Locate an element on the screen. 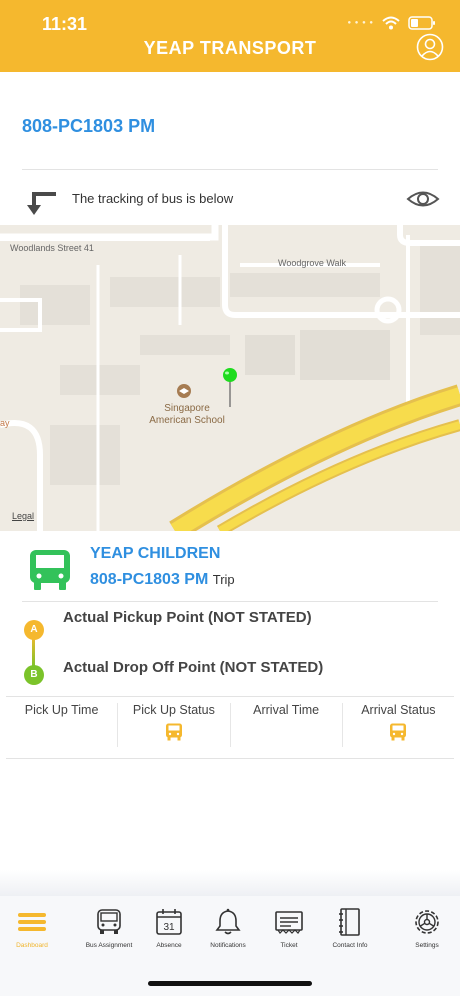 Image resolution: width=460 pixels, height=996 pixels. calendar-day: 31 is located at coordinates (169, 927).